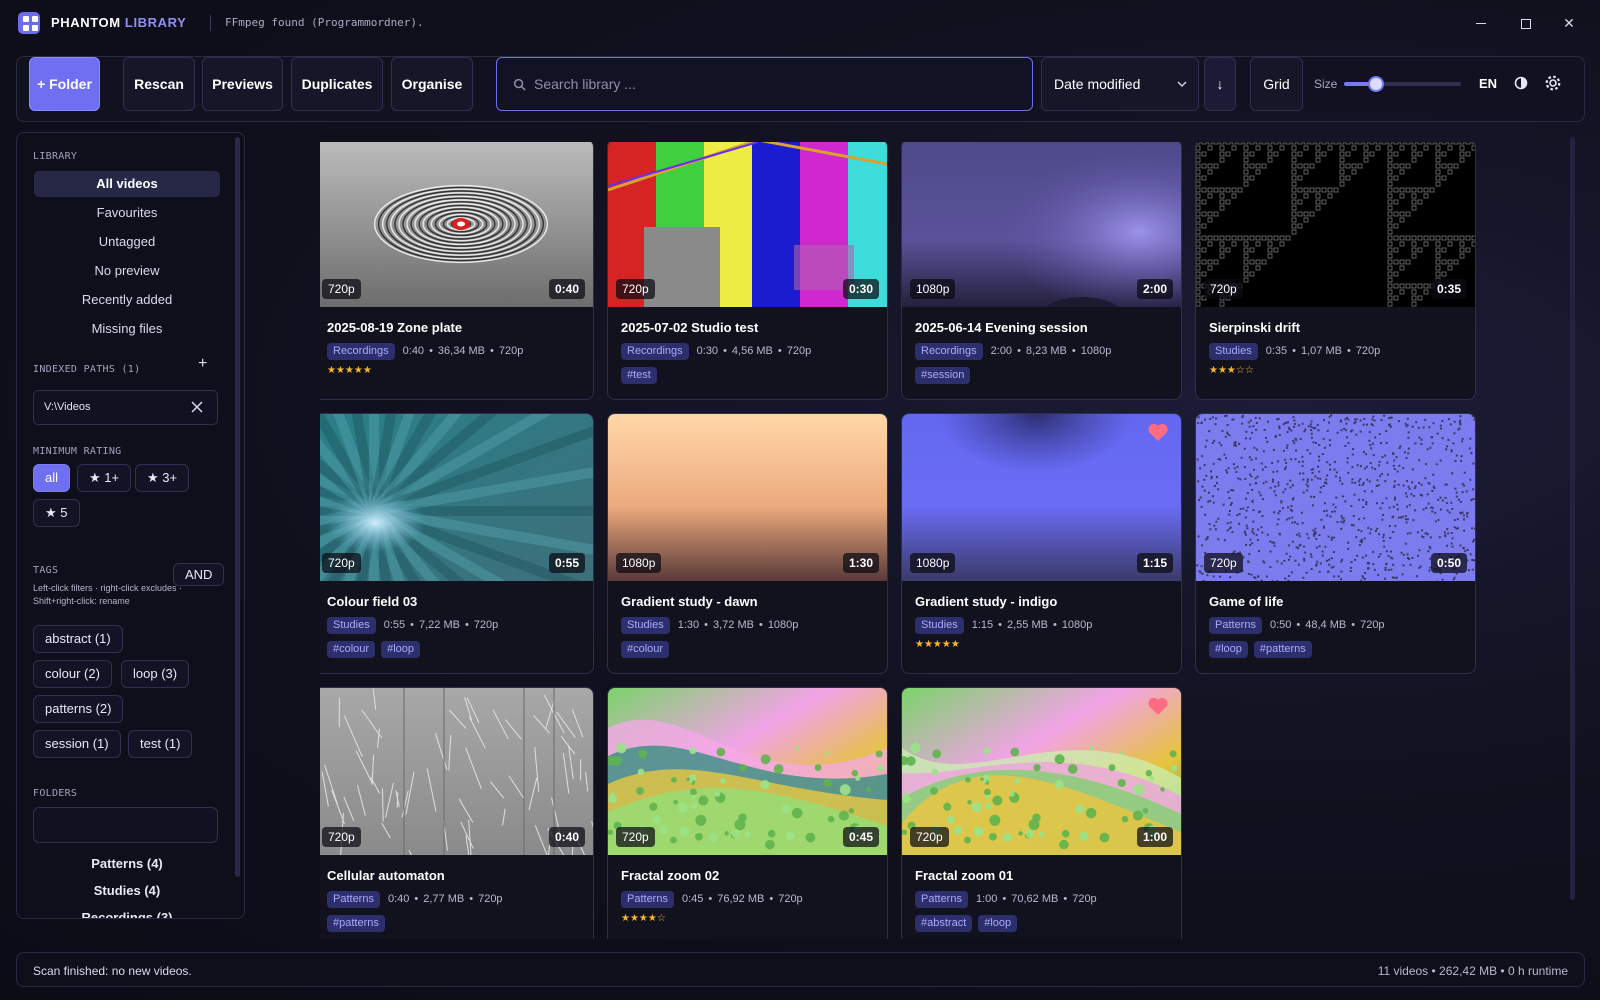  What do you see at coordinates (943, 375) in the screenshot?
I see `tag-badge: #session` at bounding box center [943, 375].